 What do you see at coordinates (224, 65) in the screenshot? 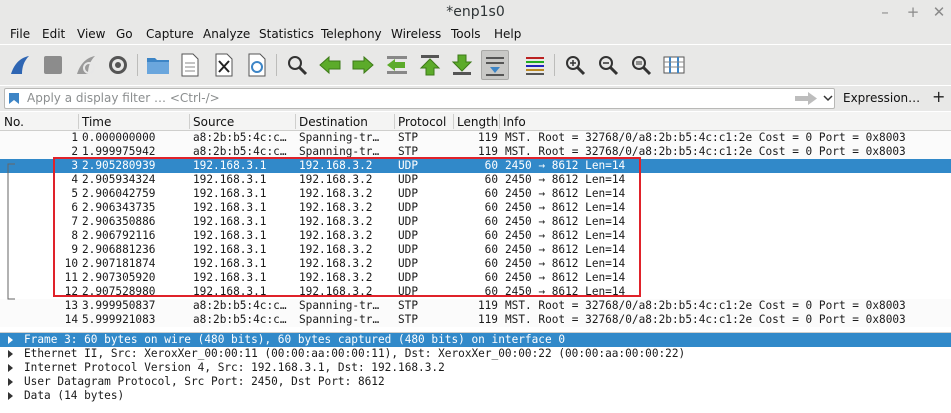
I see `close-file-icon` at bounding box center [224, 65].